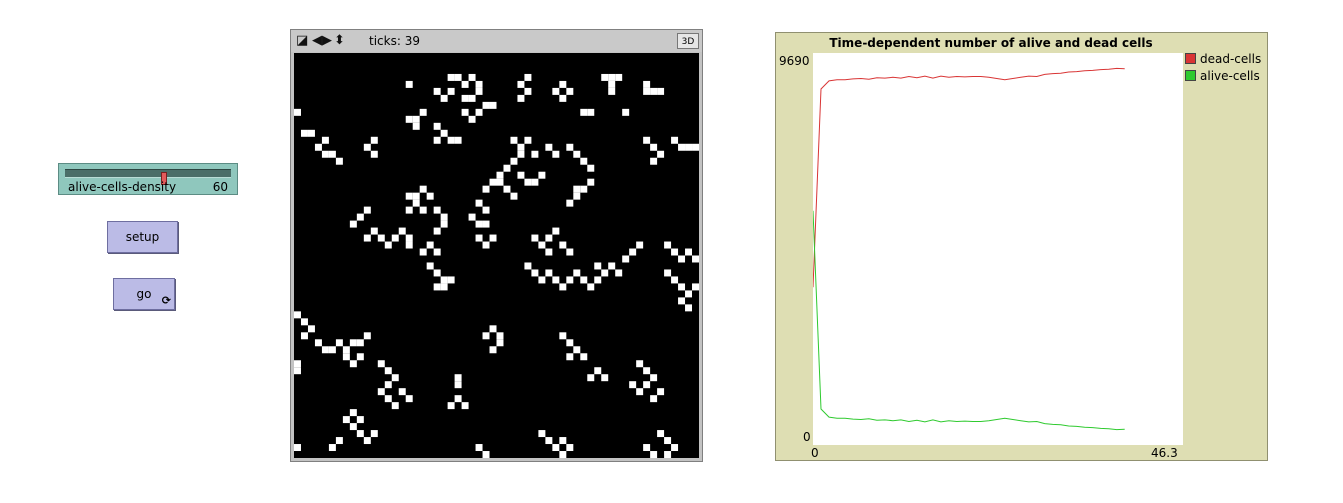  What do you see at coordinates (794, 61) in the screenshot?
I see `y-axis-max: 9690` at bounding box center [794, 61].